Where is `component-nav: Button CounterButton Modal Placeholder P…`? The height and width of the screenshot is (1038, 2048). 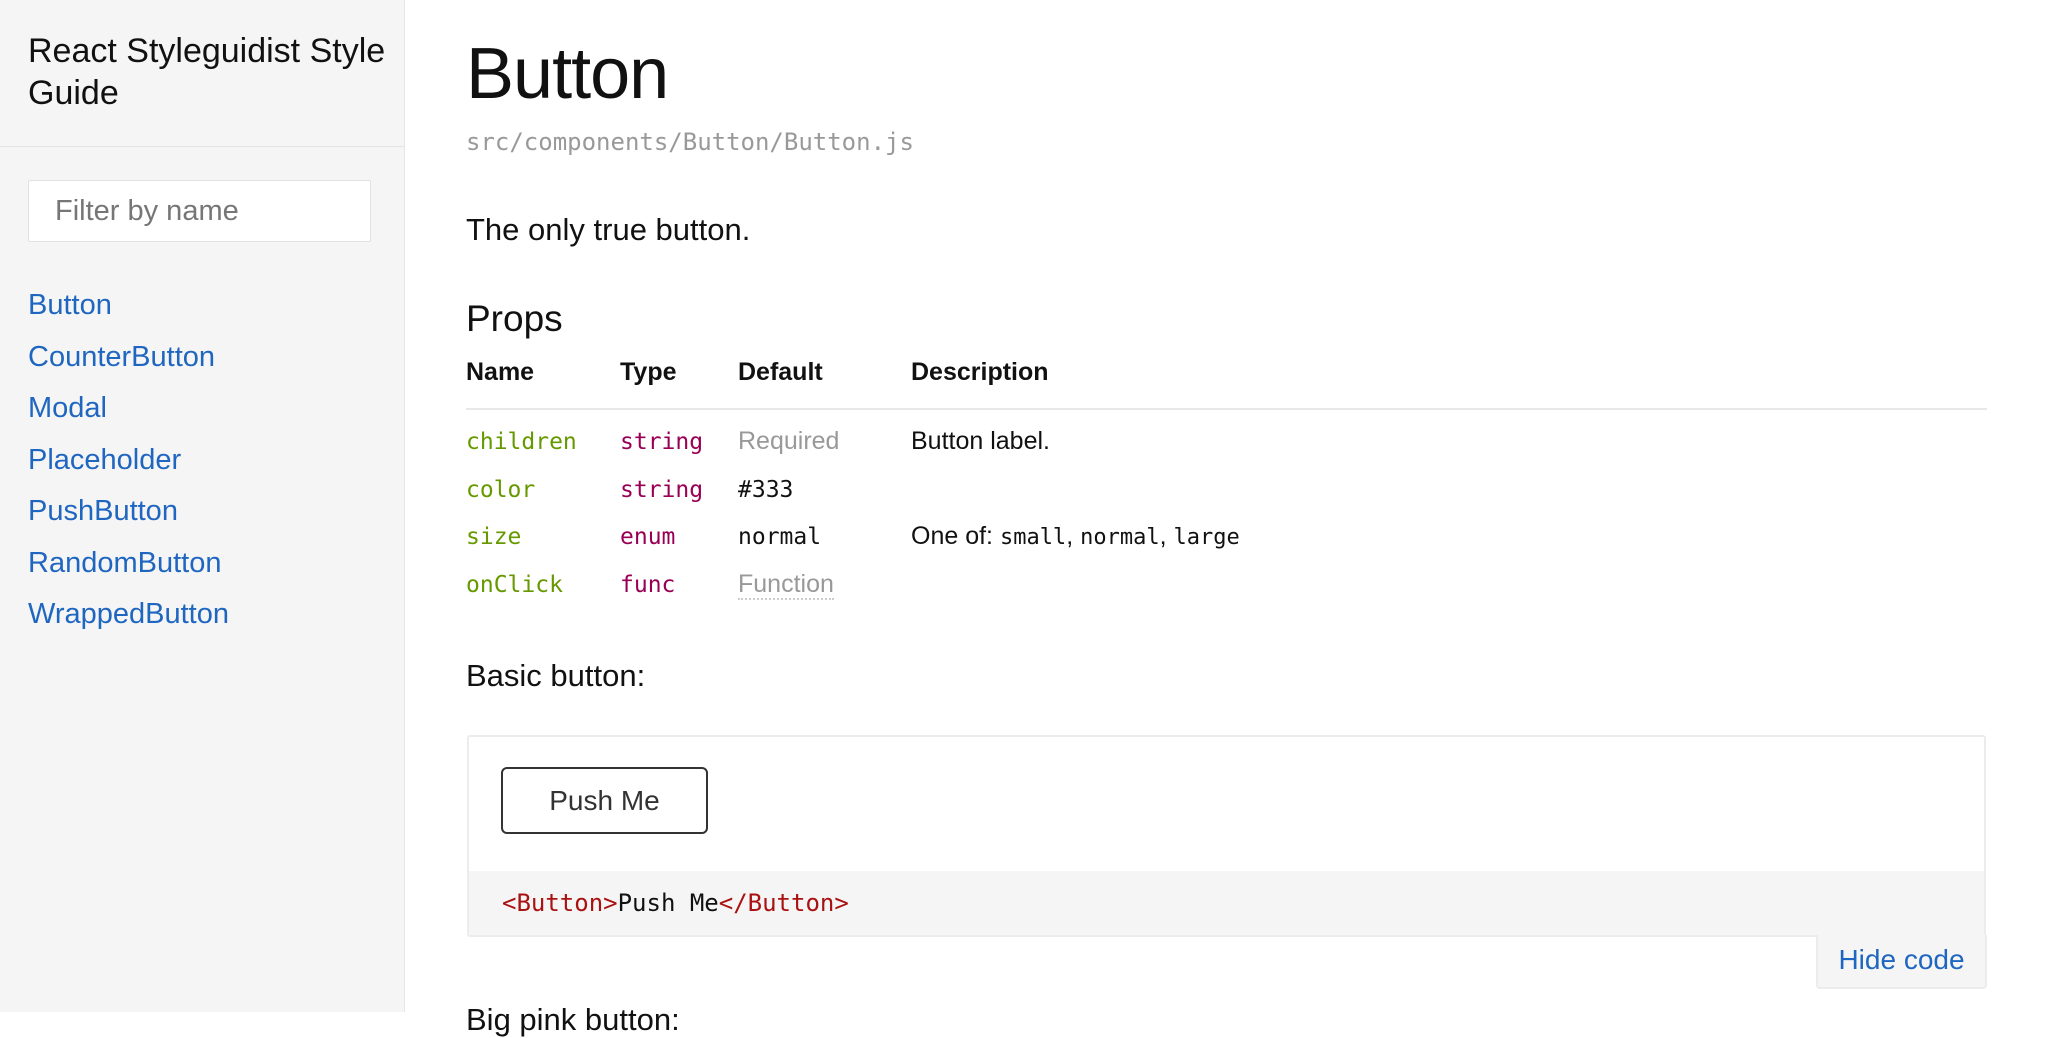 component-nav: Button CounterButton Modal Placeholder P… is located at coordinates (128, 470).